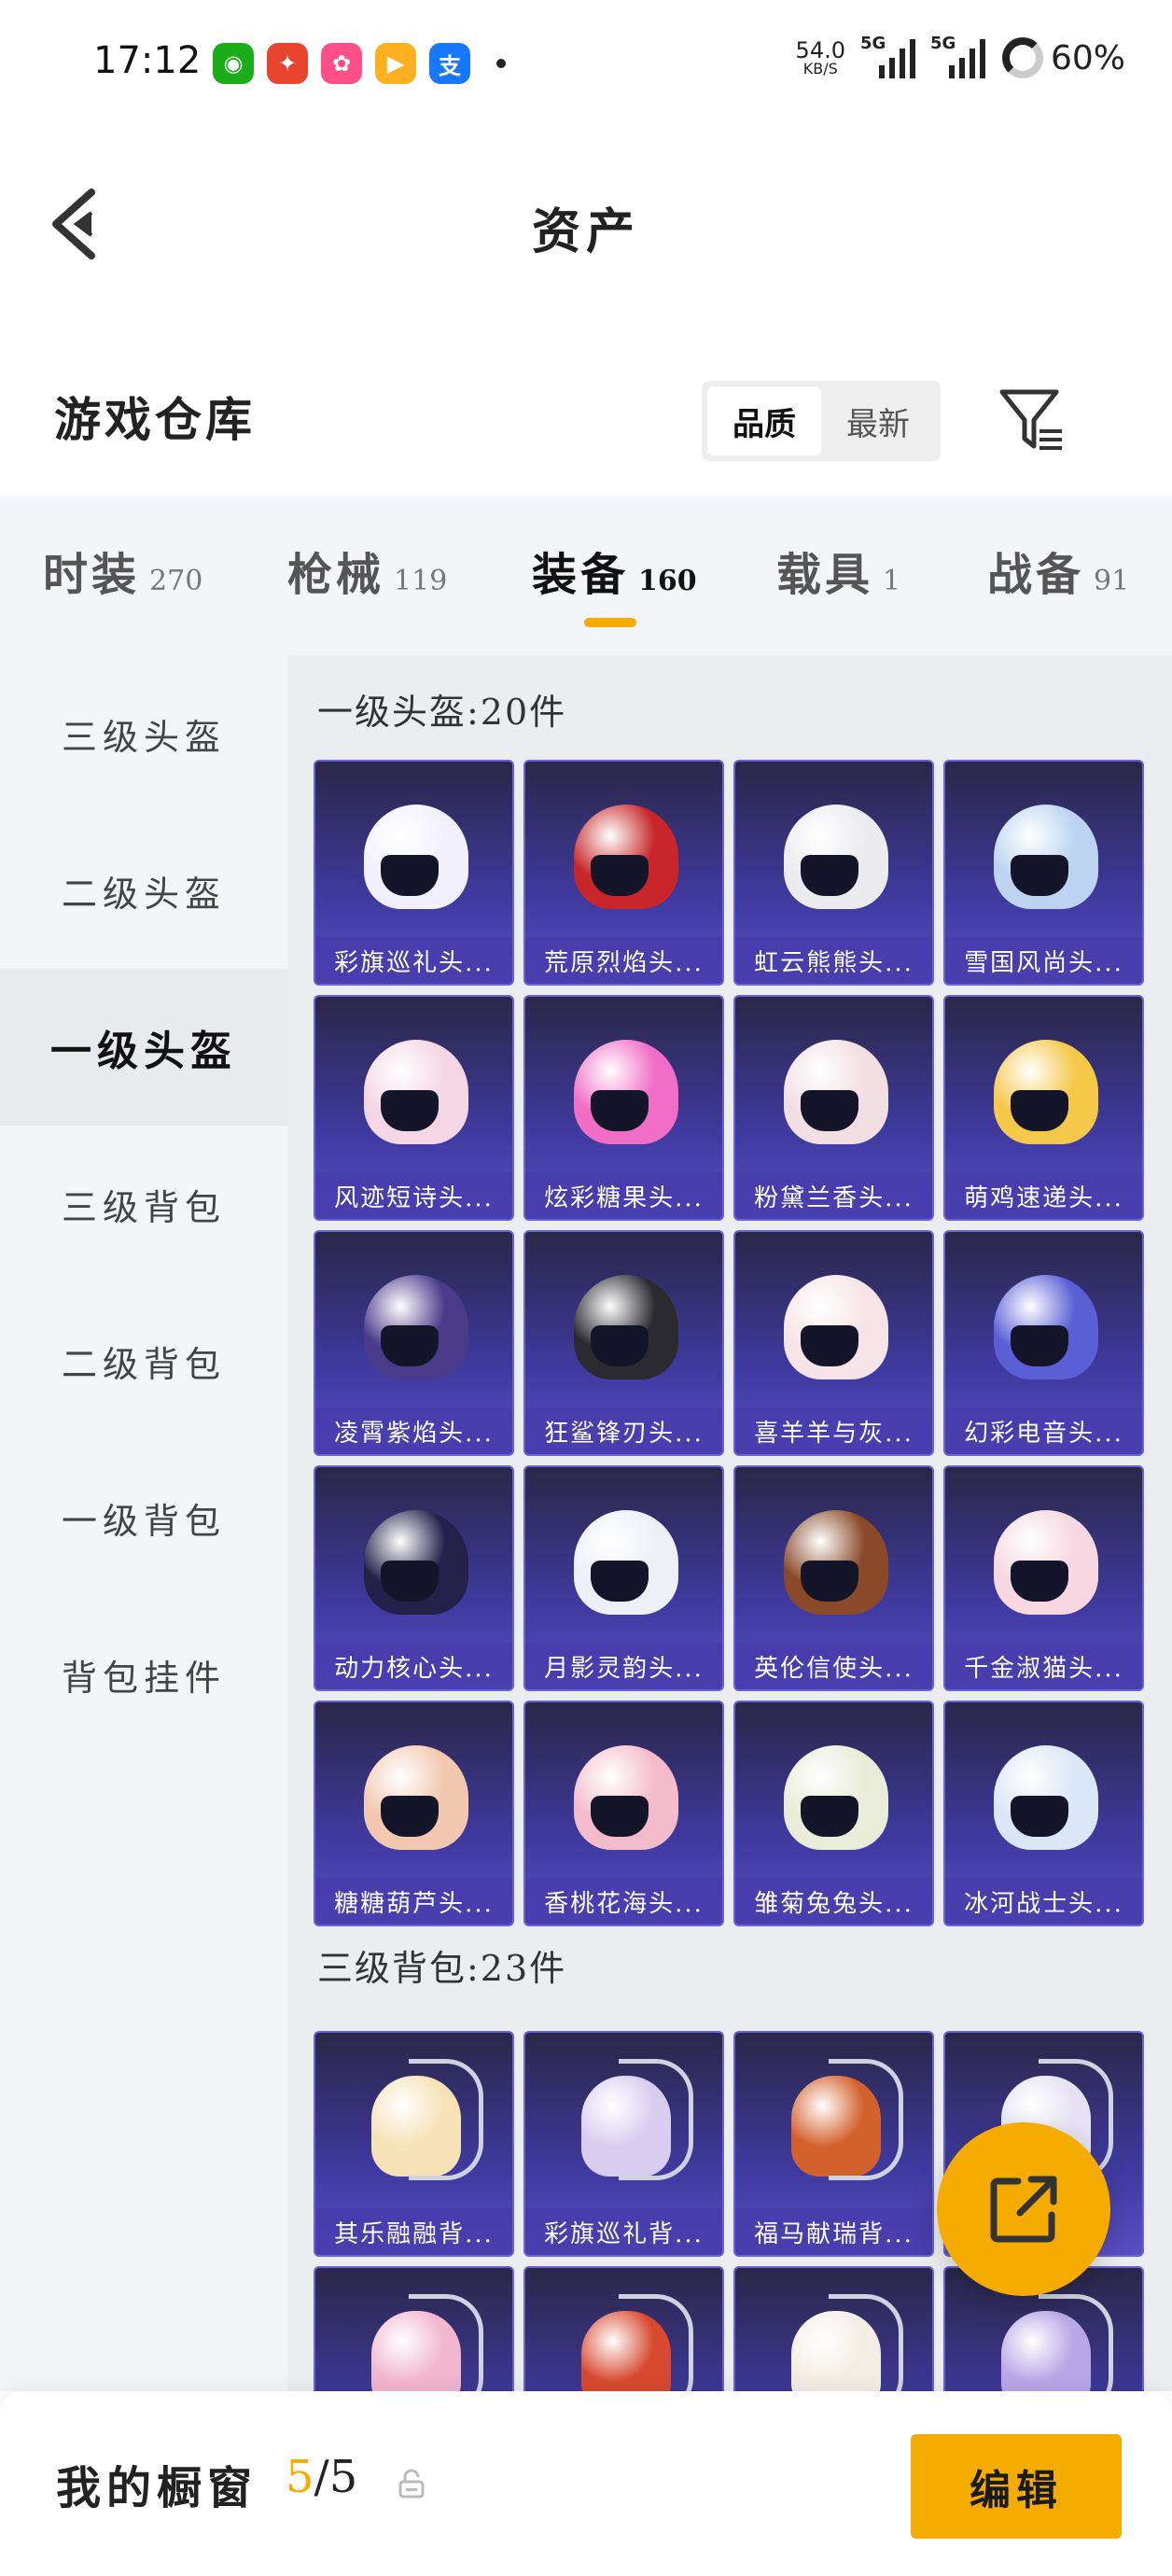  What do you see at coordinates (143, 1517) in the screenshot?
I see `sidebar-item-level1-backpack: 一级背包` at bounding box center [143, 1517].